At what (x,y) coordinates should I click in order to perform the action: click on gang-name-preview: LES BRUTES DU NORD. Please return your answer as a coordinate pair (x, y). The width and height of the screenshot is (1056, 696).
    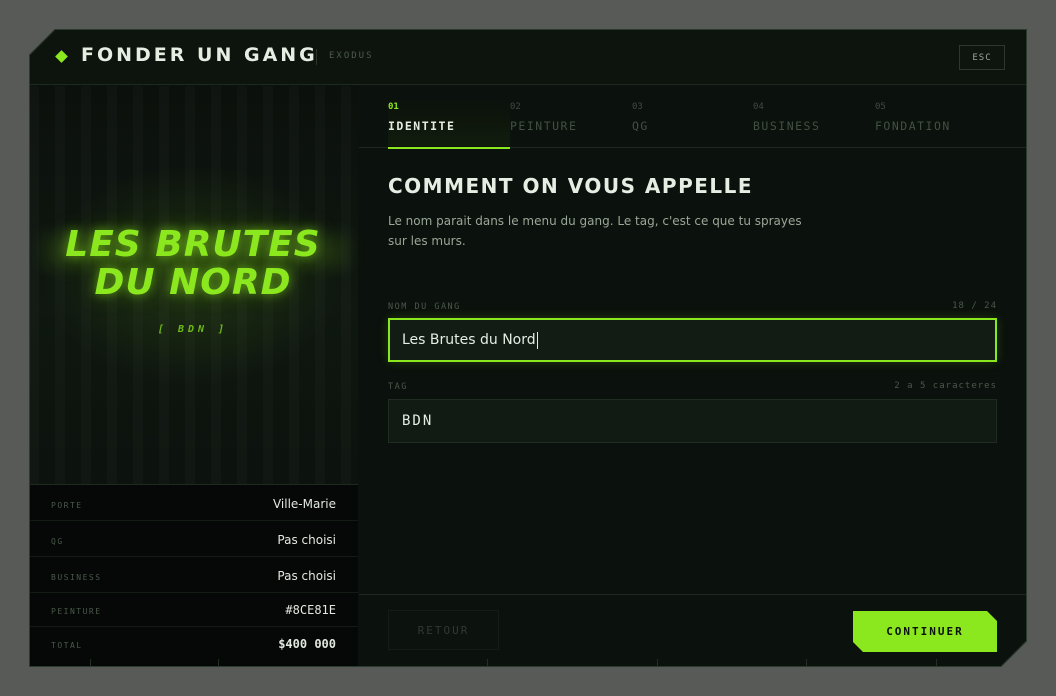
    Looking at the image, I should click on (193, 263).